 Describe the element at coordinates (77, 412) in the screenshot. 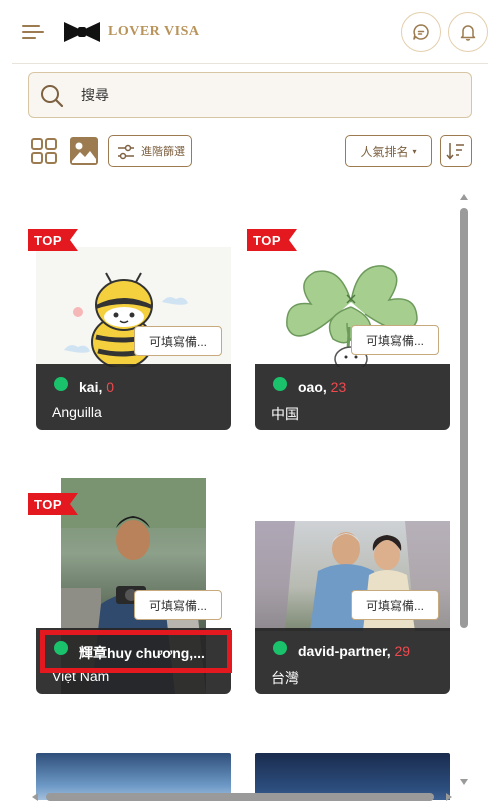

I see `member-country: Anguilla` at that location.